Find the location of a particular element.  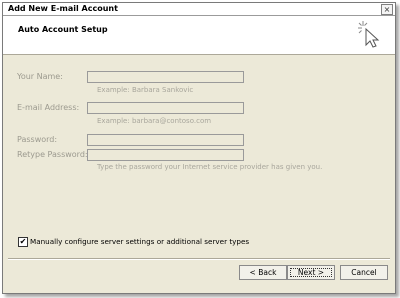

window-title: Add New E-mail Account is located at coordinates (63, 8).